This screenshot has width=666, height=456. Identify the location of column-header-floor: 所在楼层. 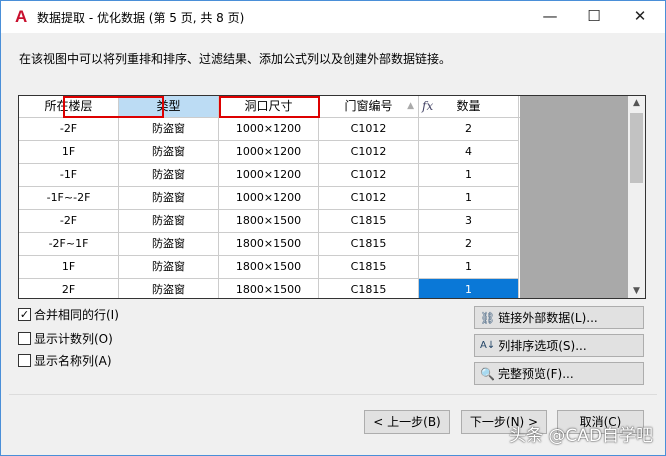
(69, 106).